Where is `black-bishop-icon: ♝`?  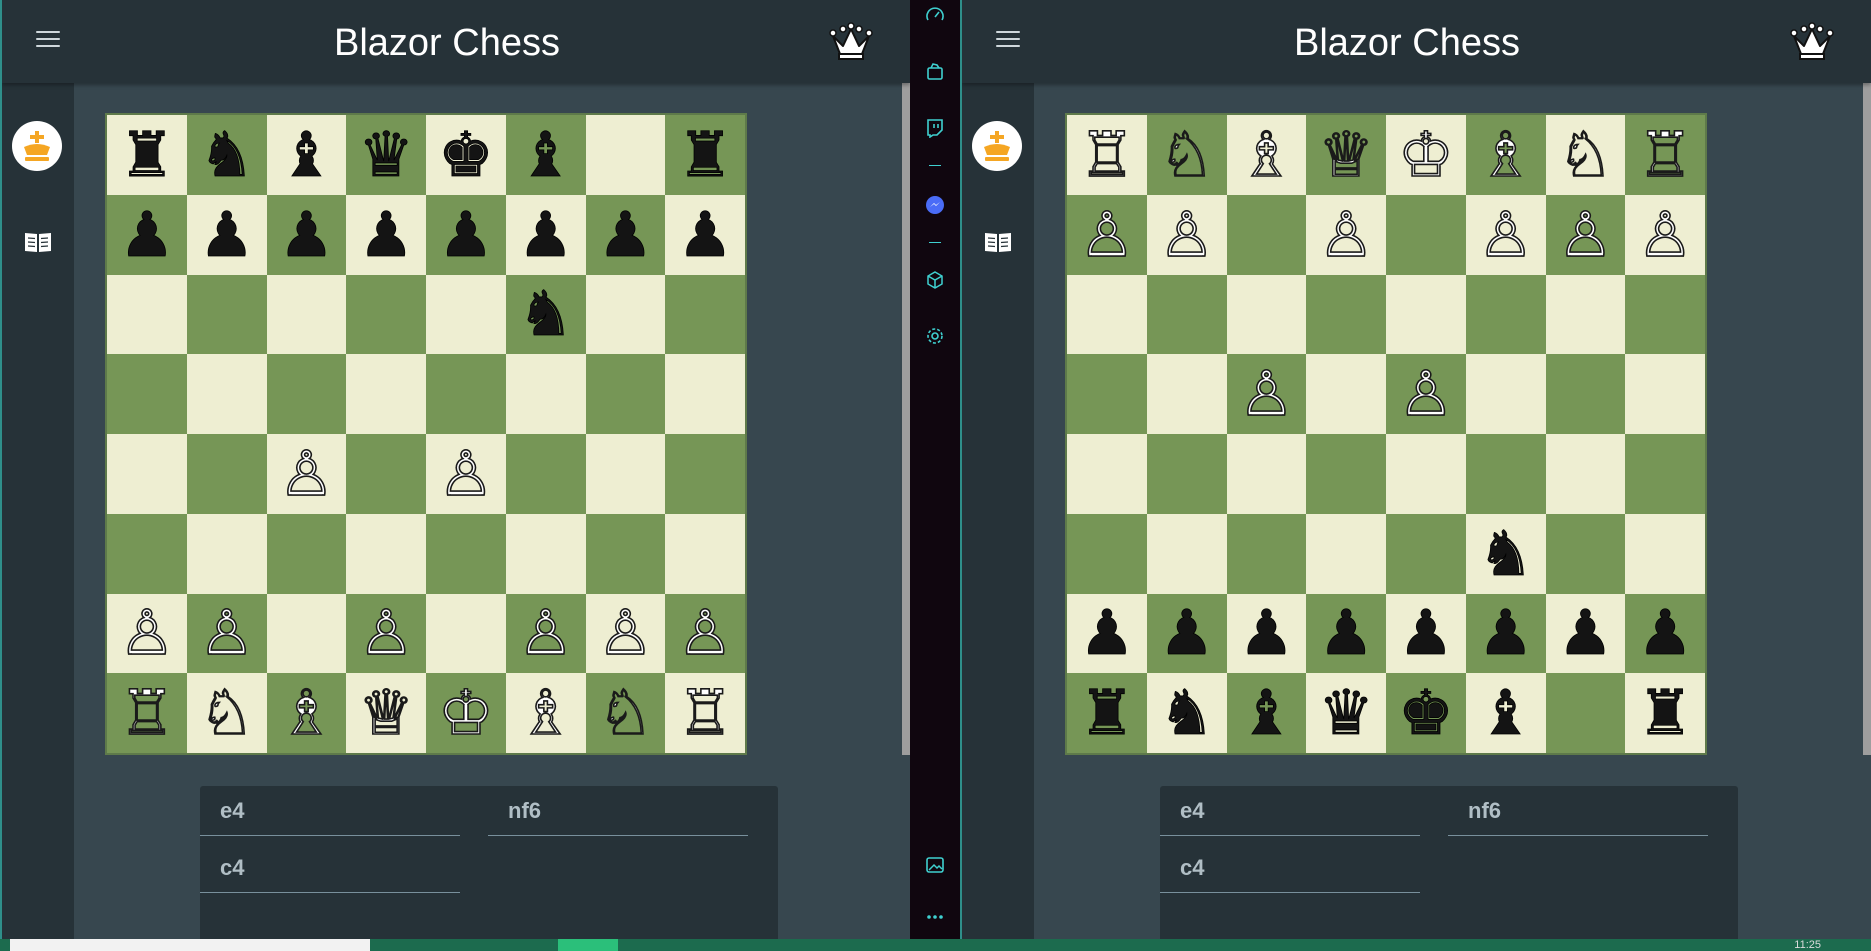
black-bishop-icon: ♝ is located at coordinates (306, 154).